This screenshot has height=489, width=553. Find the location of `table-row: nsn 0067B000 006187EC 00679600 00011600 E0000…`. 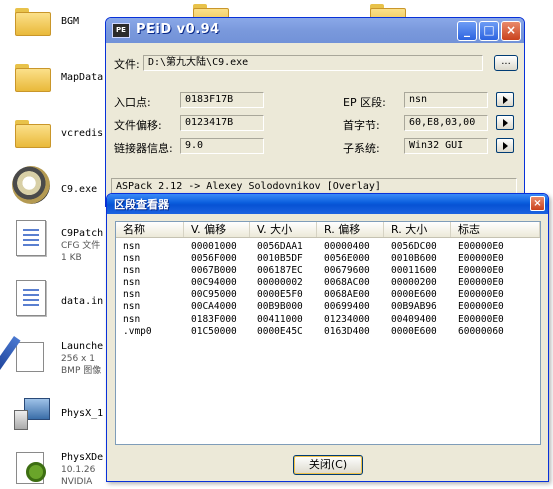

table-row: nsn 0067B000 006187EC 00679600 00011600 E0000… is located at coordinates (328, 271).